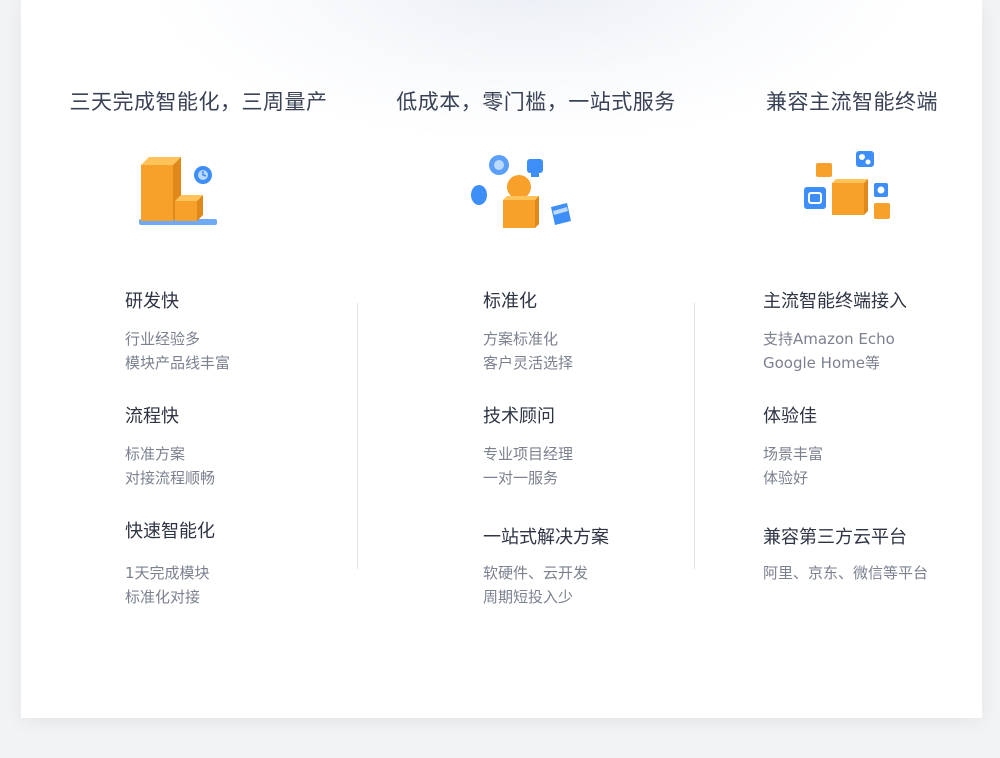 Image resolution: width=1000 pixels, height=758 pixels. Describe the element at coordinates (166, 192) in the screenshot. I see `delivery-boxes-icon` at that location.